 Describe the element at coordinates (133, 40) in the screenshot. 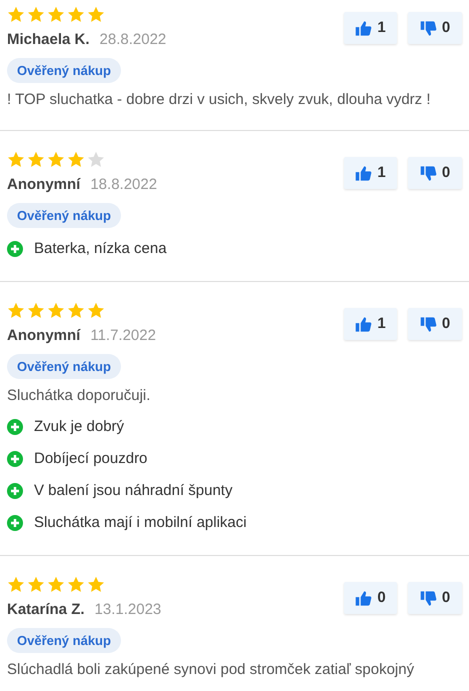

I see `review-date: 28.8.2022` at that location.